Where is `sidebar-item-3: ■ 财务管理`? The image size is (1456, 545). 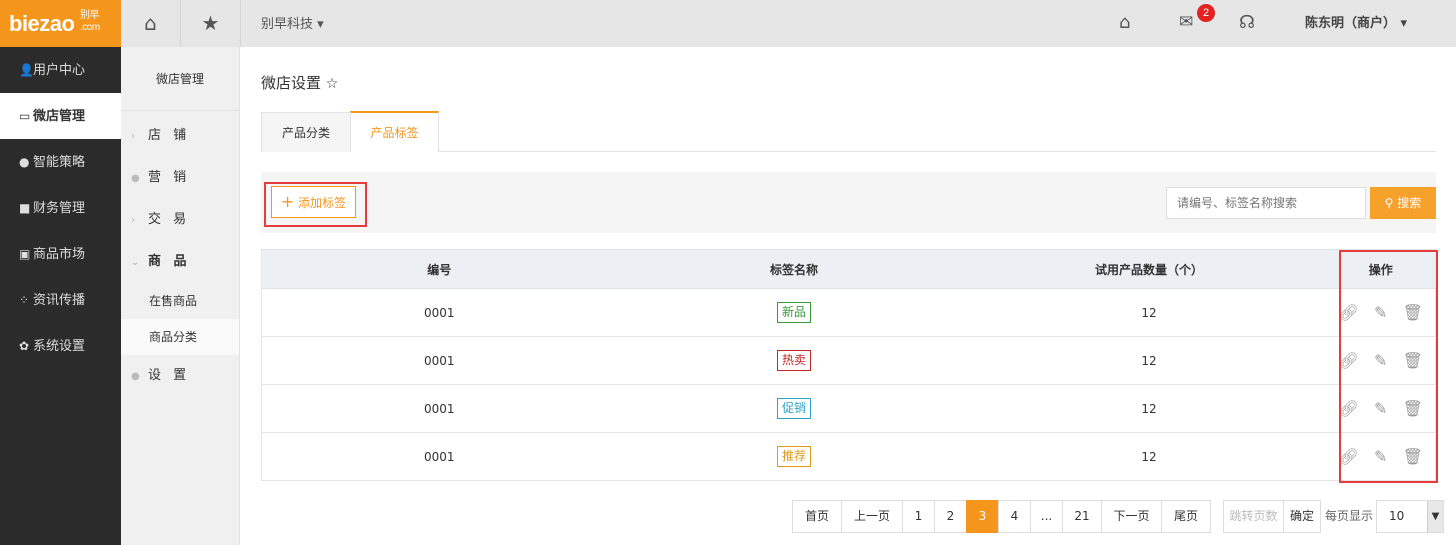 sidebar-item-3: ■ 财务管理 is located at coordinates (60, 208).